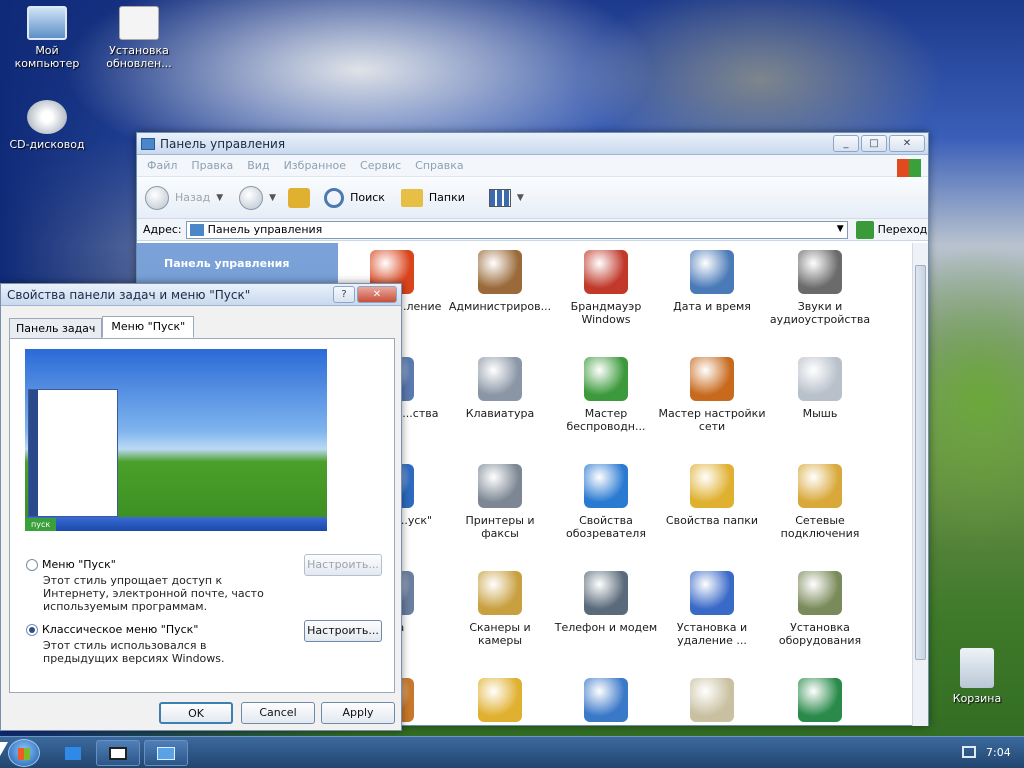  Describe the element at coordinates (32, 630) in the screenshot. I see `radio-classic-start-menu` at that location.